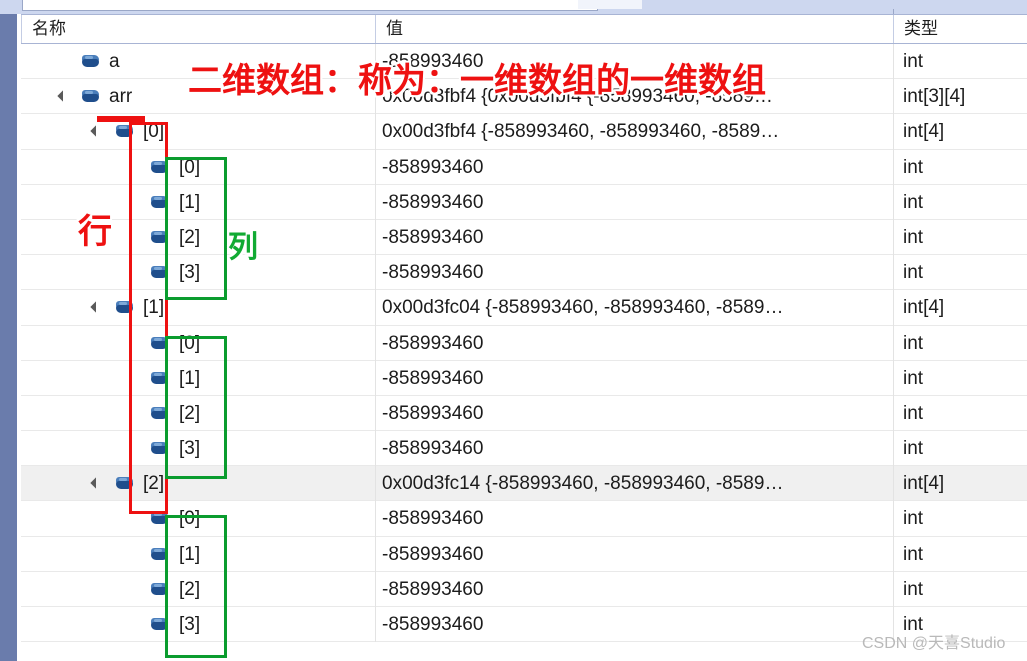  What do you see at coordinates (198, 29) in the screenshot?
I see `column-header-name: 名称` at bounding box center [198, 29].